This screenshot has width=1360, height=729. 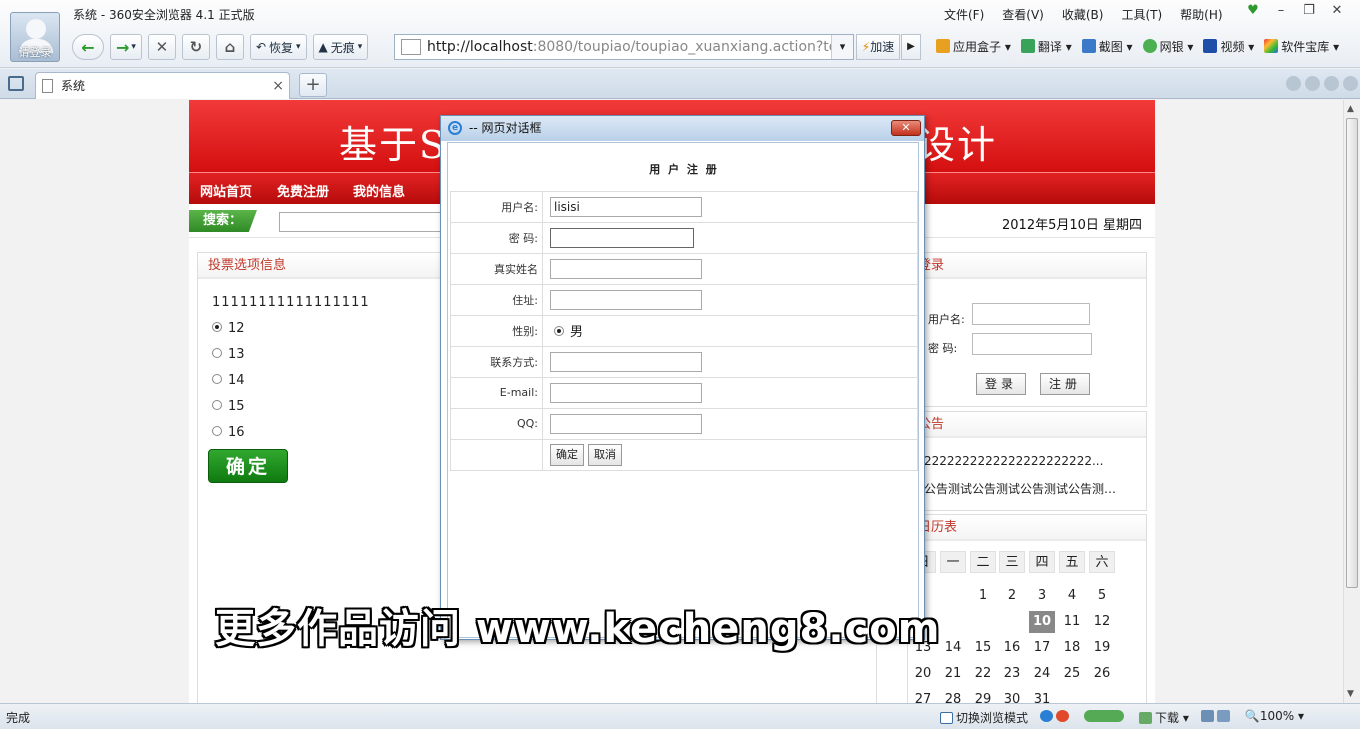 I want to click on speed-up-button: ⚡加速, so click(x=878, y=47).